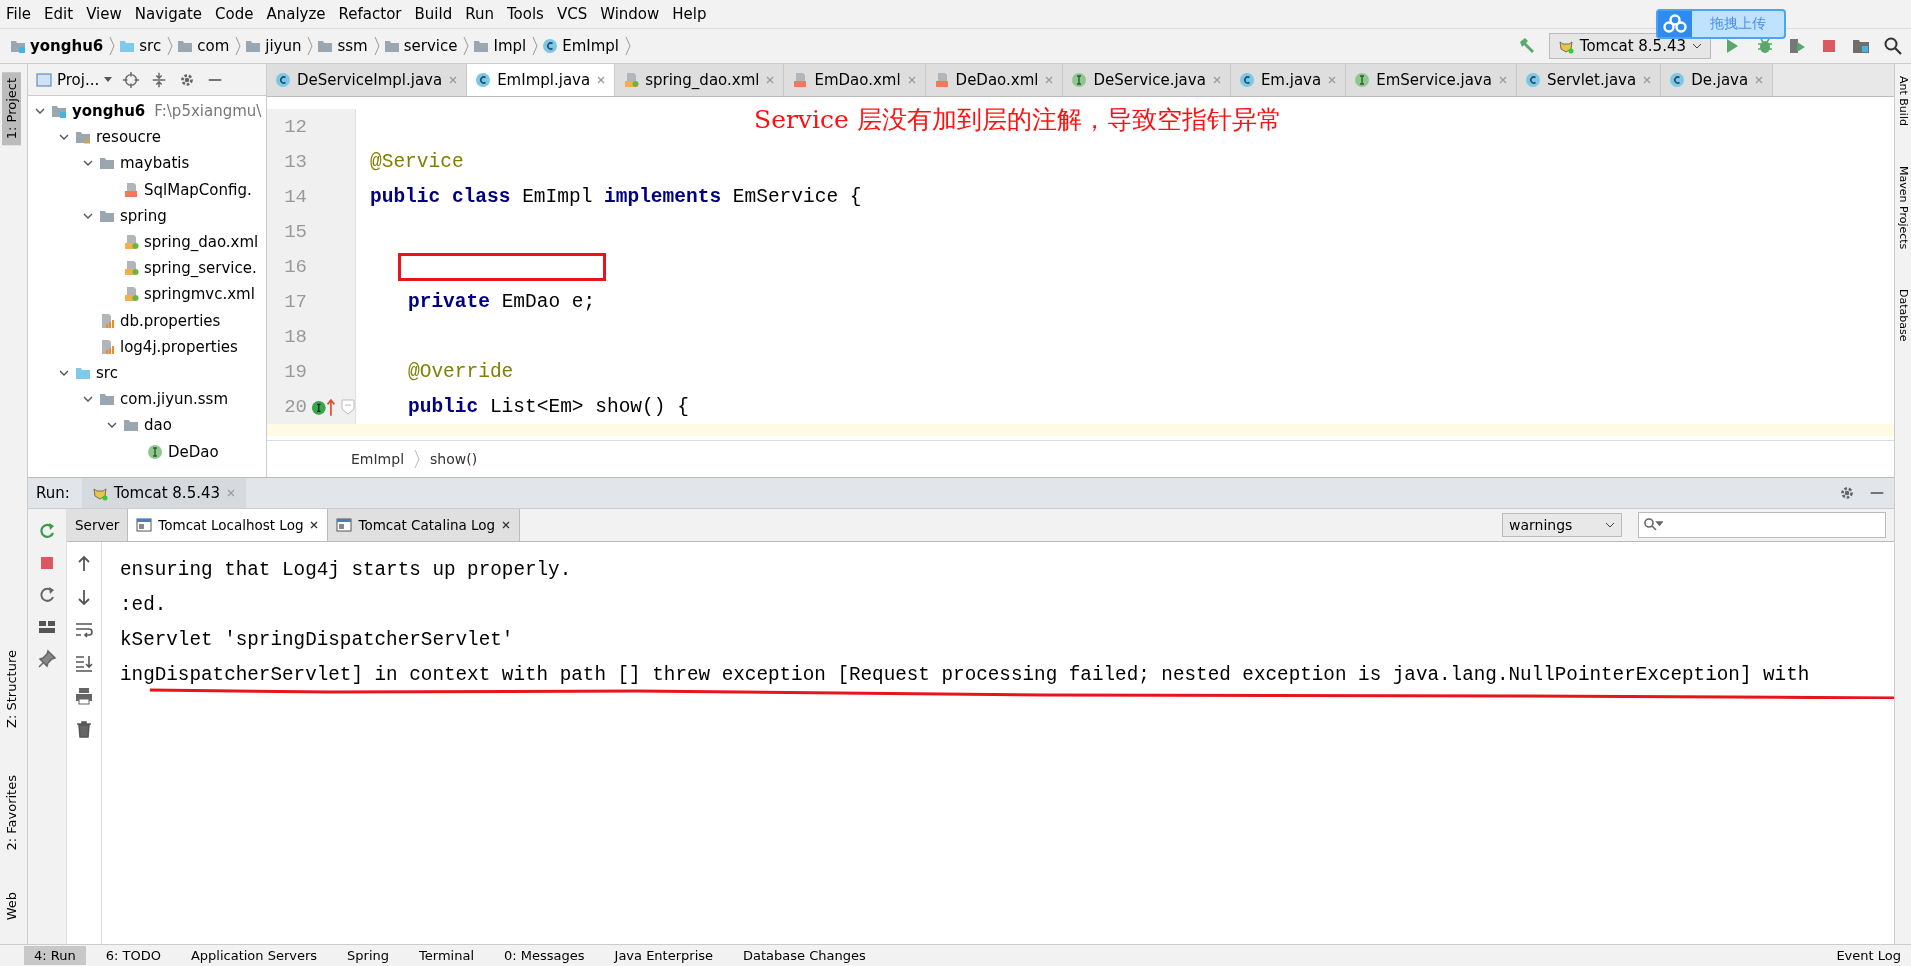  What do you see at coordinates (1762, 525) in the screenshot?
I see `search-field` at bounding box center [1762, 525].